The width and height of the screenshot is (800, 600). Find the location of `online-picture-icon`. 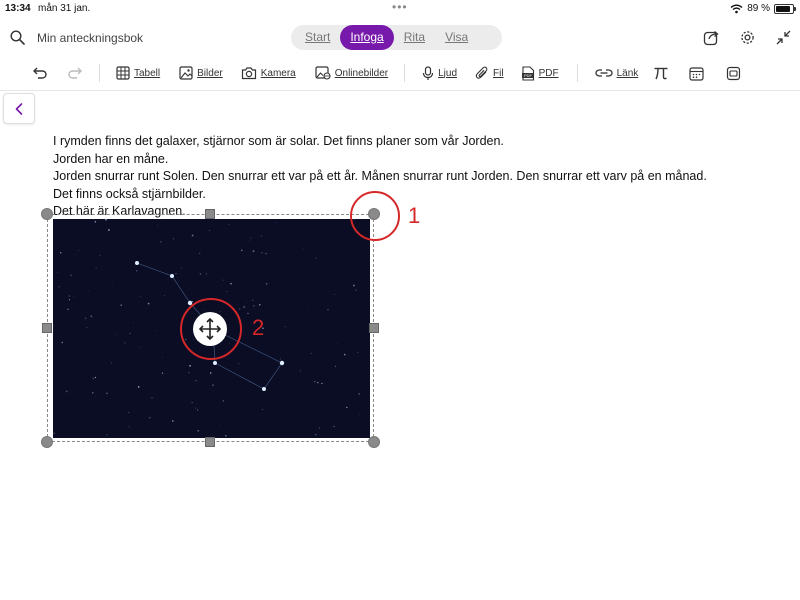

online-picture-icon is located at coordinates (323, 73).